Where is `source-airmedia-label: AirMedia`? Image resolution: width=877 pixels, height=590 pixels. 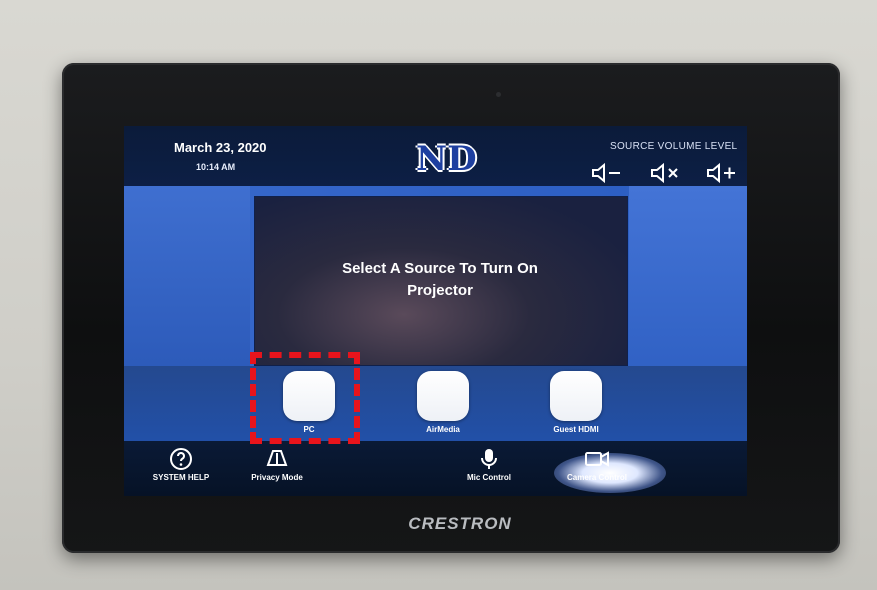 source-airmedia-label: AirMedia is located at coordinates (443, 429).